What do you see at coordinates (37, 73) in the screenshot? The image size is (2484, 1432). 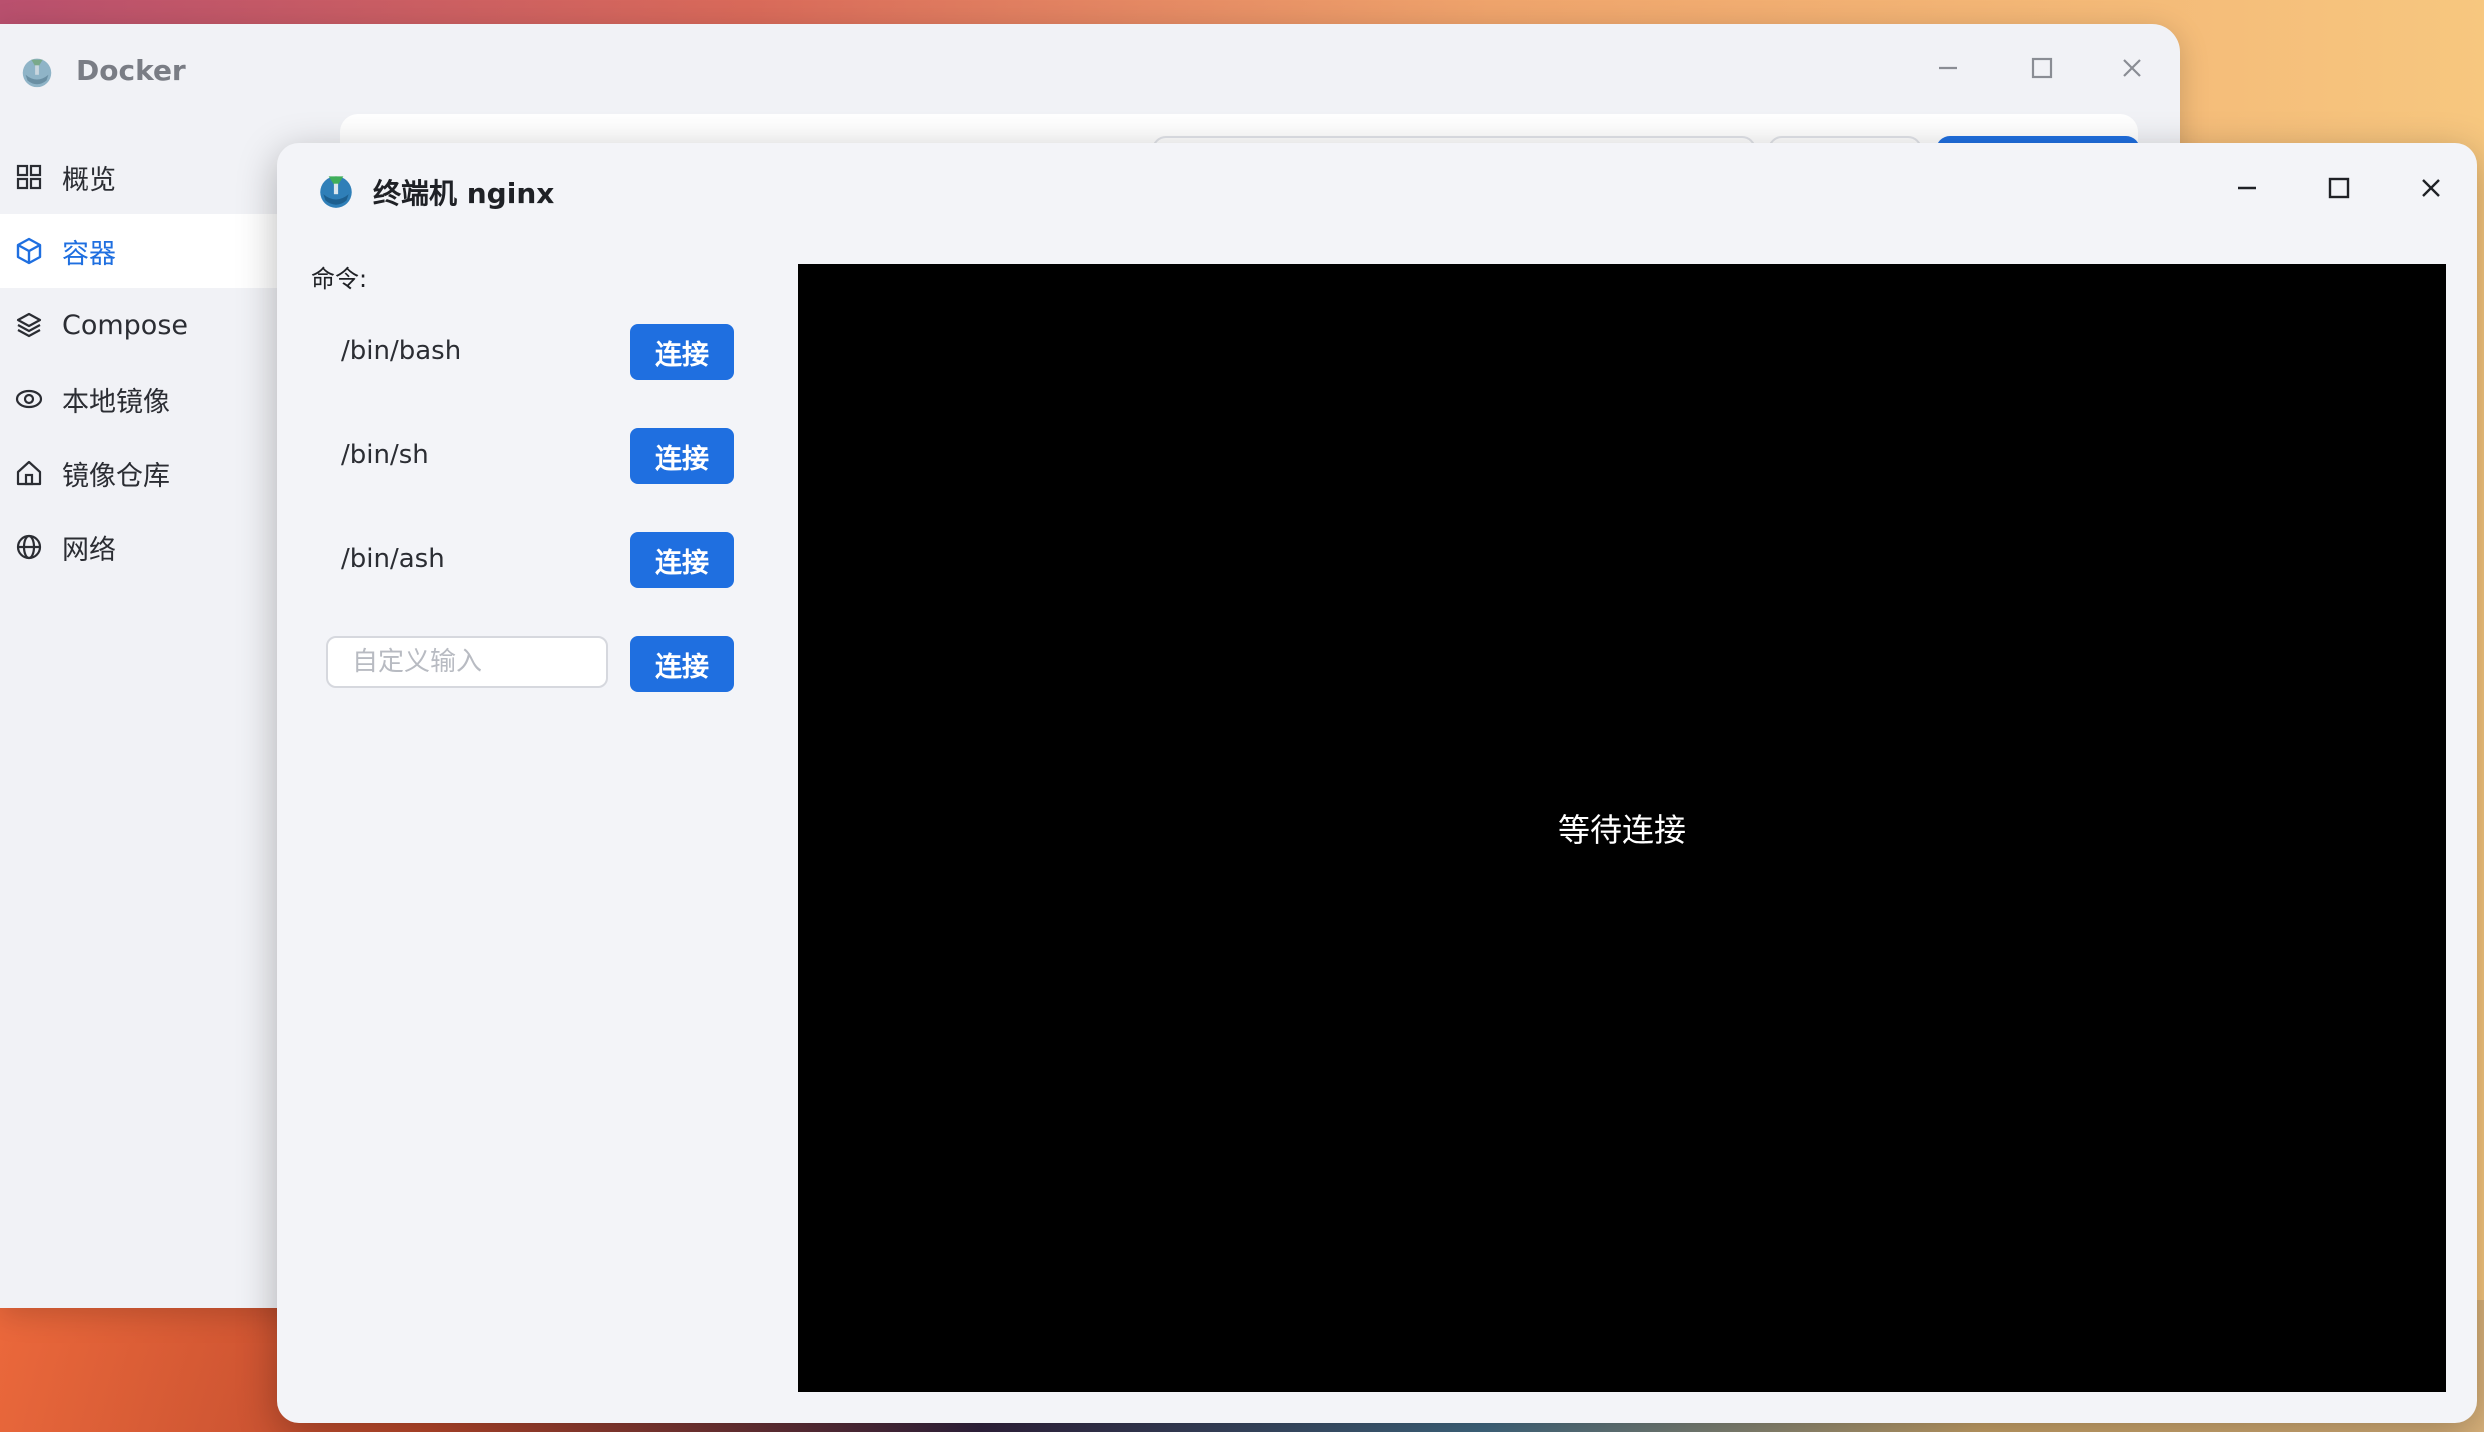 I see `docker-app-logo-icon` at bounding box center [37, 73].